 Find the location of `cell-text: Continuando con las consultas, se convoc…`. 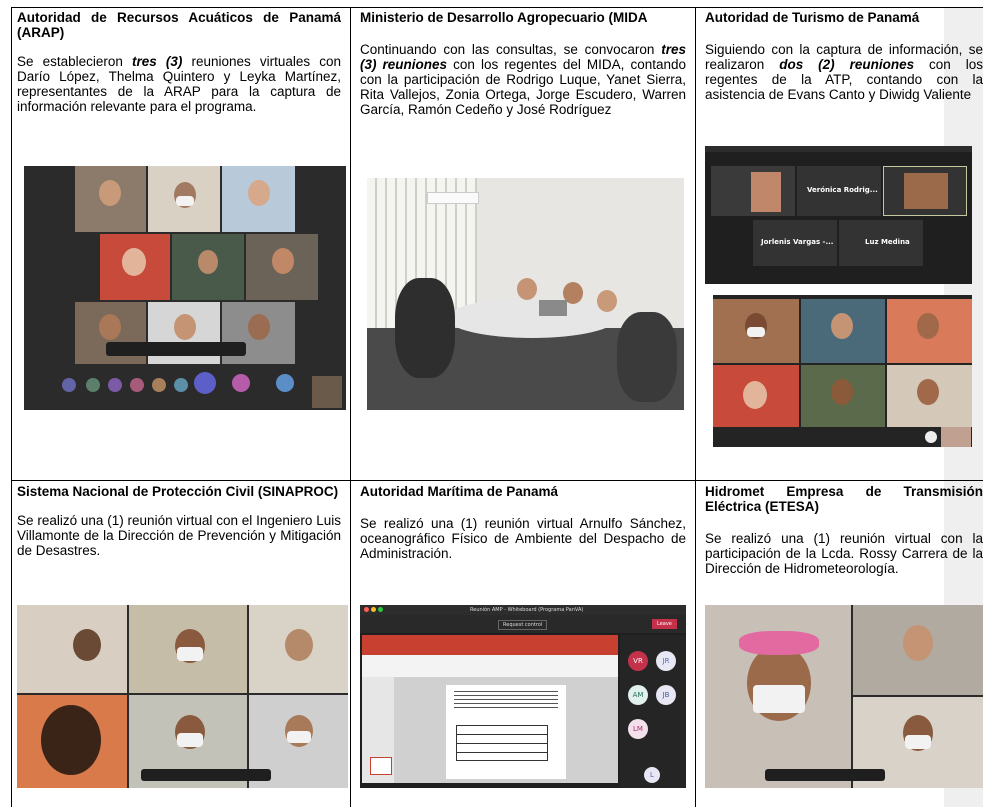

cell-text: Continuando con las consultas, se convoc… is located at coordinates (523, 79).